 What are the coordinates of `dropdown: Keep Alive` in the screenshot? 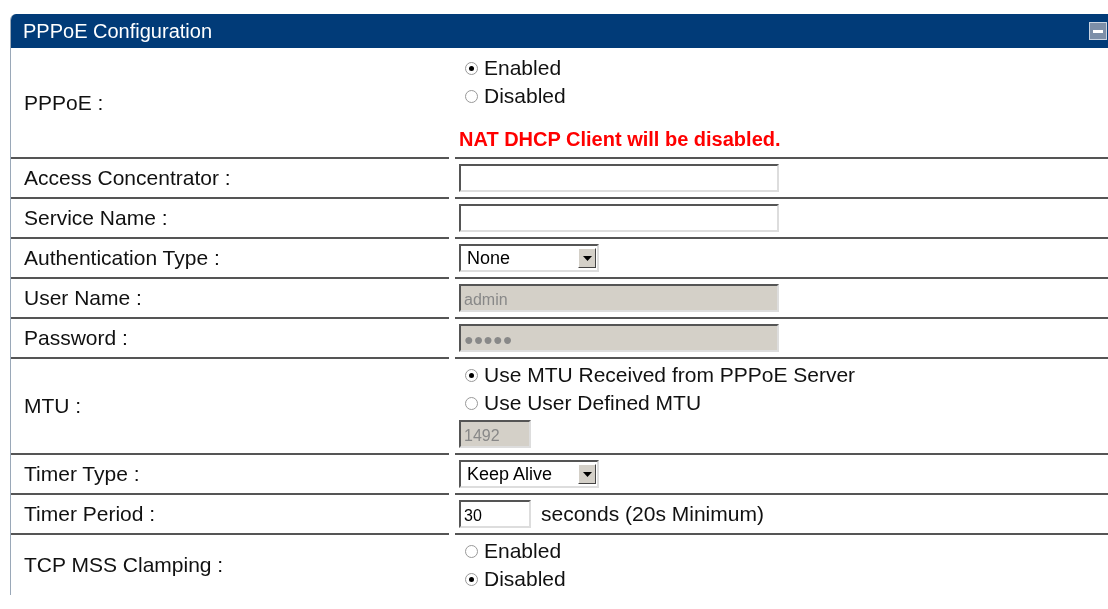 It's located at (529, 474).